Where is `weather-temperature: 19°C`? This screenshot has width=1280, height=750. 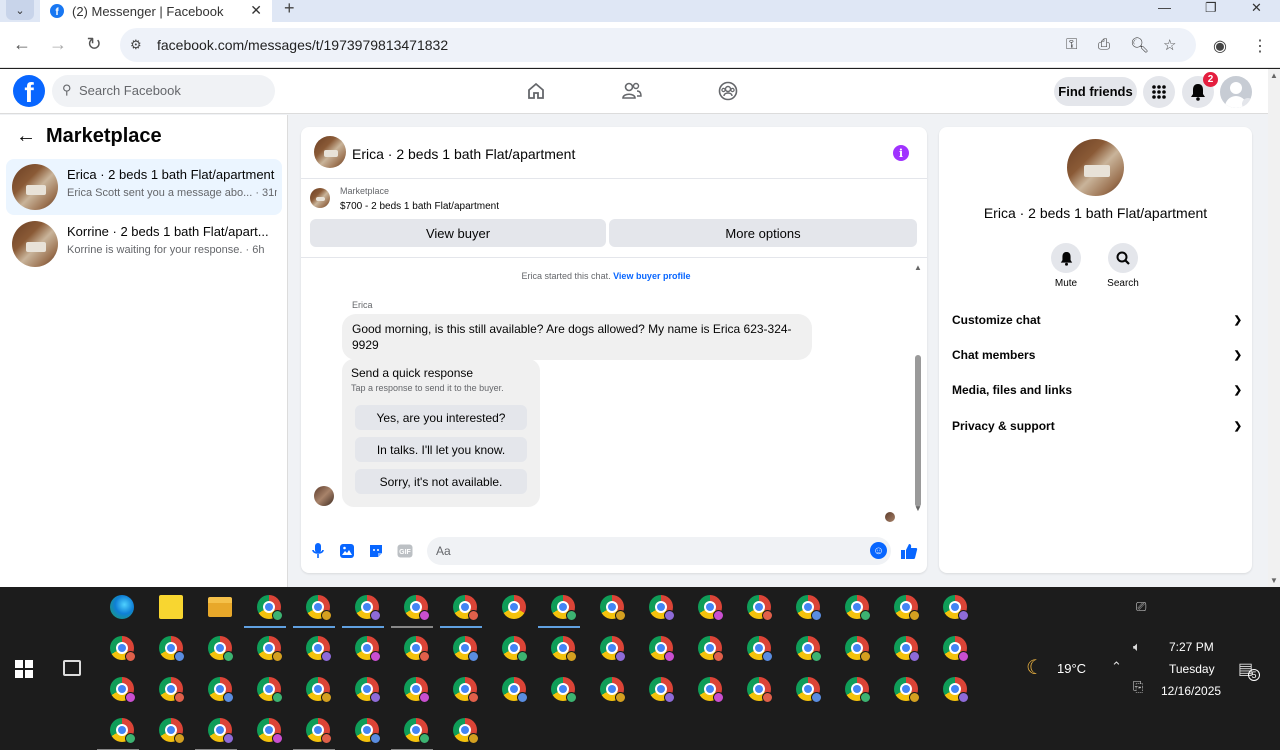
weather-temperature: 19°C is located at coordinates (1071, 668).